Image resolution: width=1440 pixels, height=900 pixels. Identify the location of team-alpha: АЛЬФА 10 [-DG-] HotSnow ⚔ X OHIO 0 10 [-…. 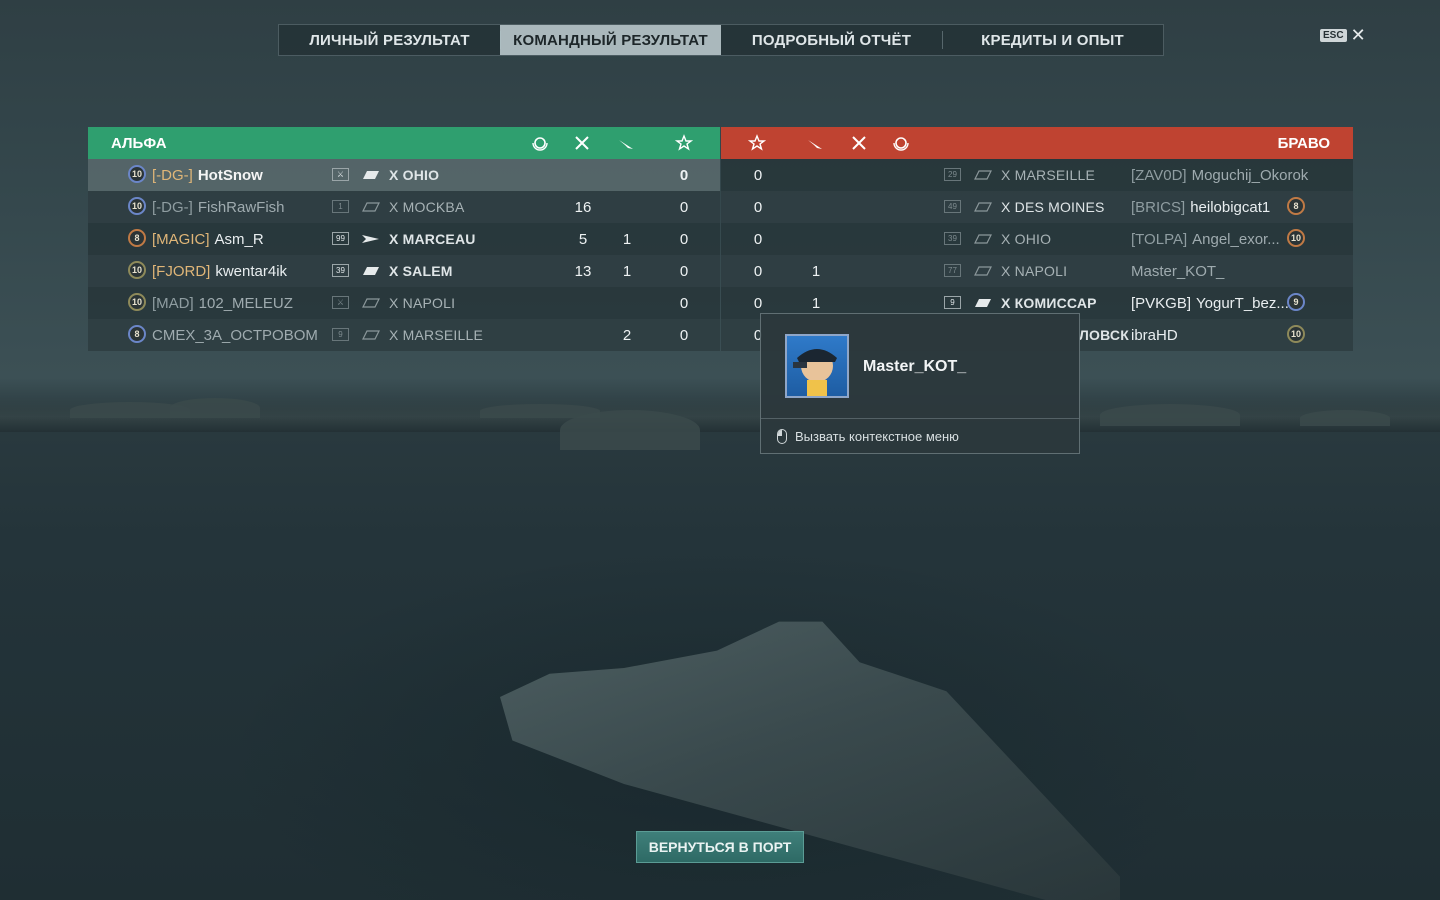
(404, 239).